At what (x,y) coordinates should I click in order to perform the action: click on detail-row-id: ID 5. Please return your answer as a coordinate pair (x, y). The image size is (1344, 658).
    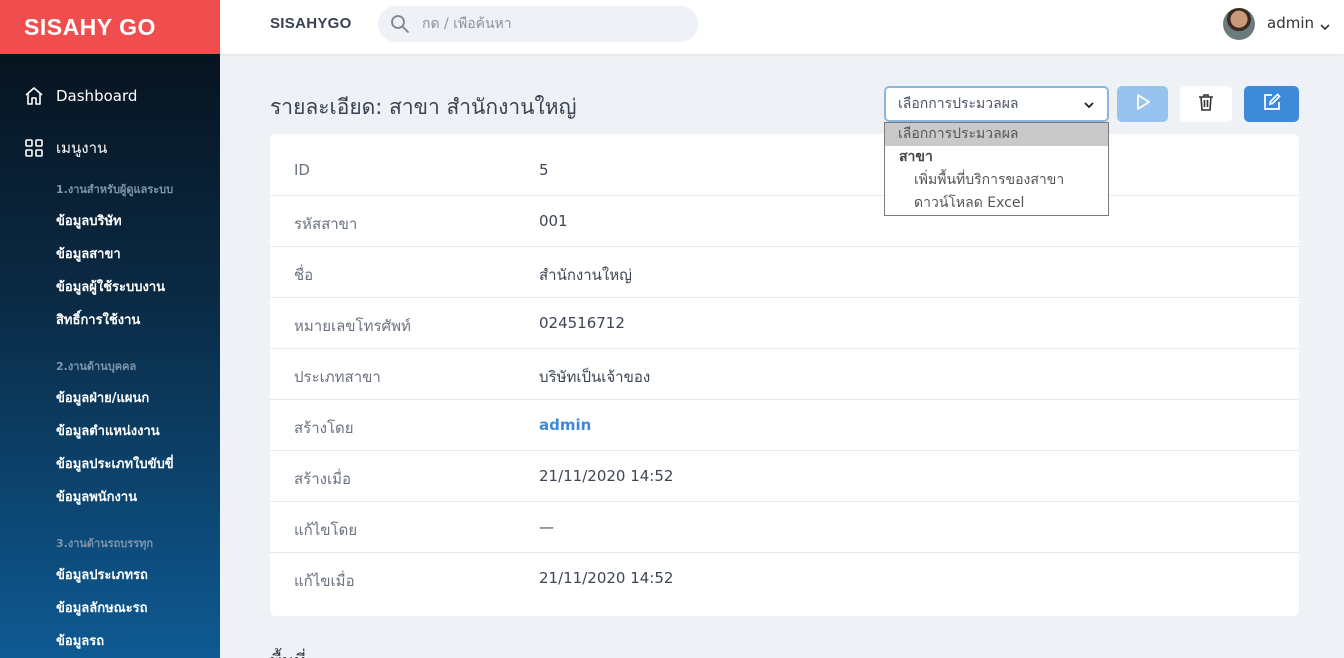
    Looking at the image, I should click on (784, 170).